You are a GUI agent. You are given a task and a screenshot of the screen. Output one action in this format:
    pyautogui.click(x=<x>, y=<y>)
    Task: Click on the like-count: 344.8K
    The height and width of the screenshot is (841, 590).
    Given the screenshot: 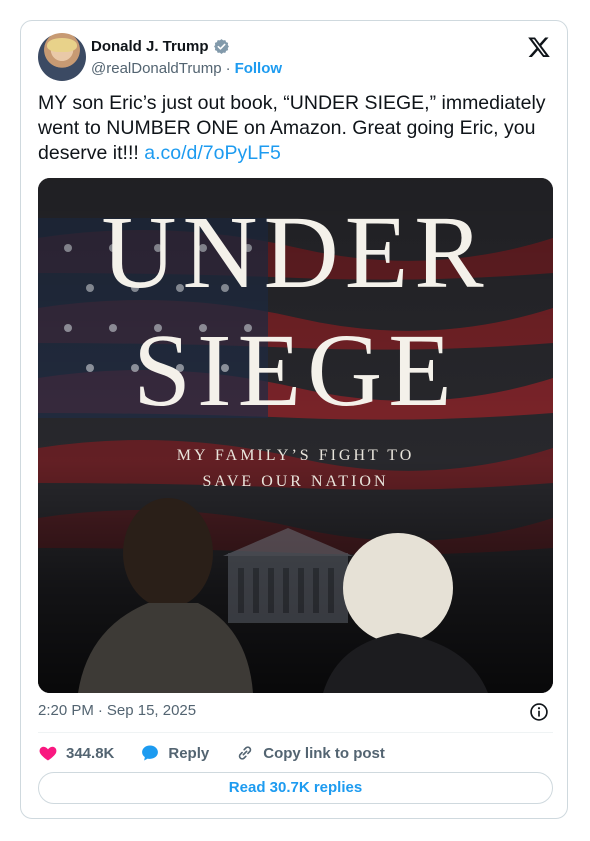 What is the action you would take?
    pyautogui.click(x=90, y=753)
    